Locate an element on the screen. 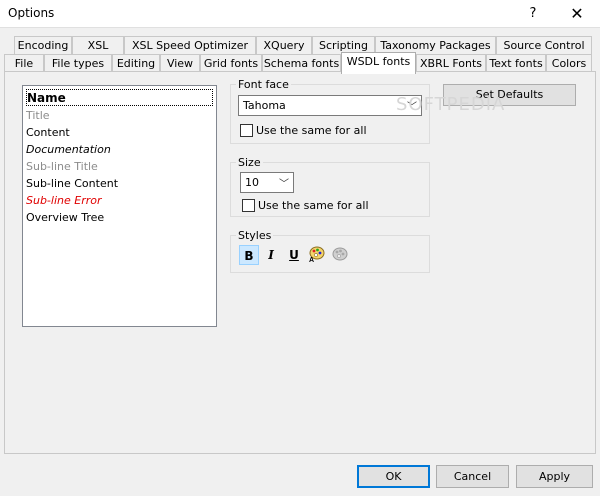  tab-file: File is located at coordinates (24, 63).